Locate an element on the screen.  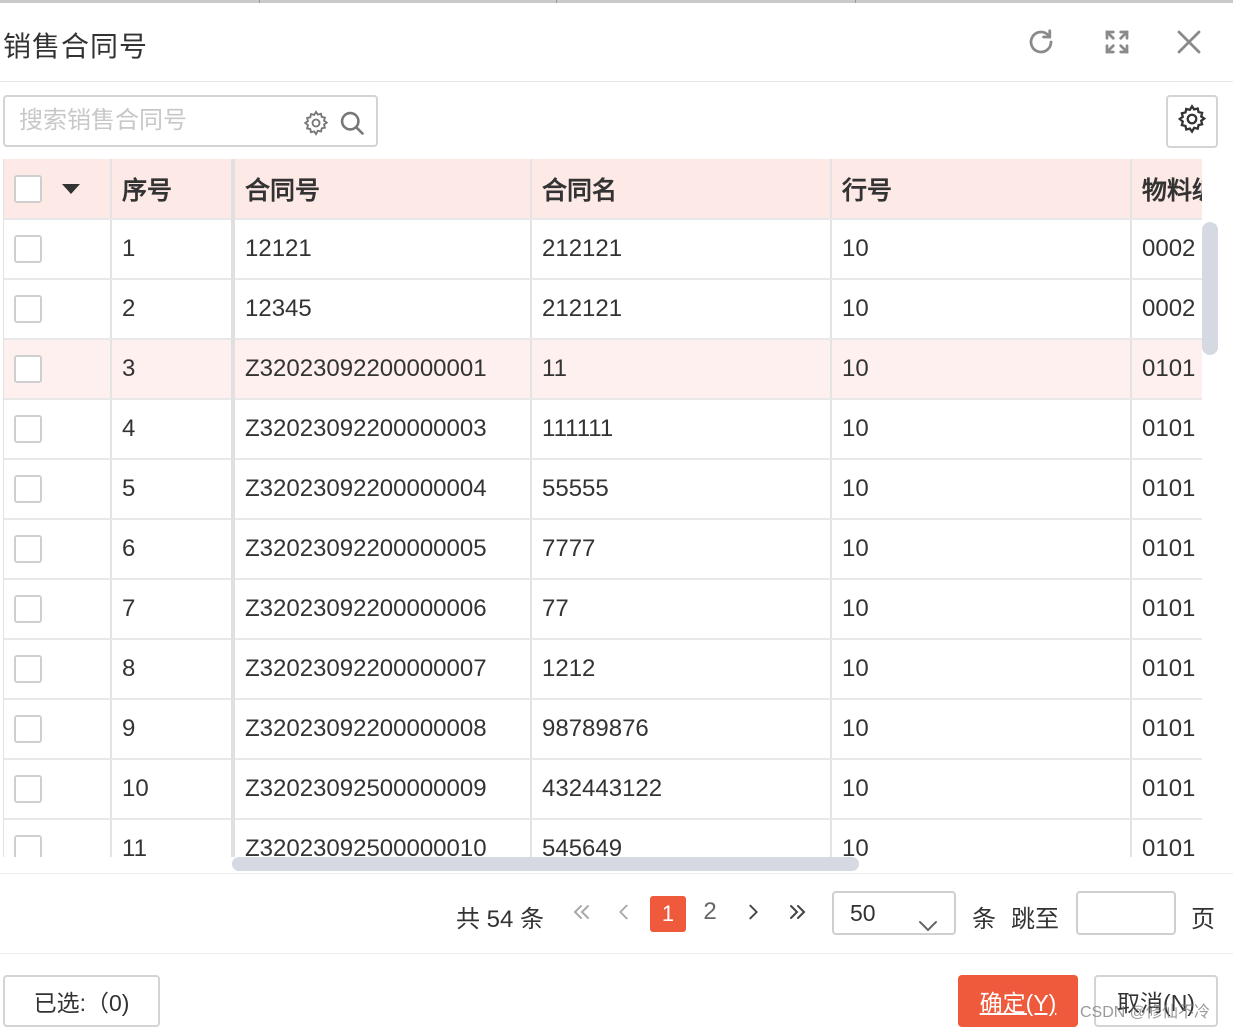
table-row: 11 Z32023092500000010 545649 10 0101 is located at coordinates (603, 838).